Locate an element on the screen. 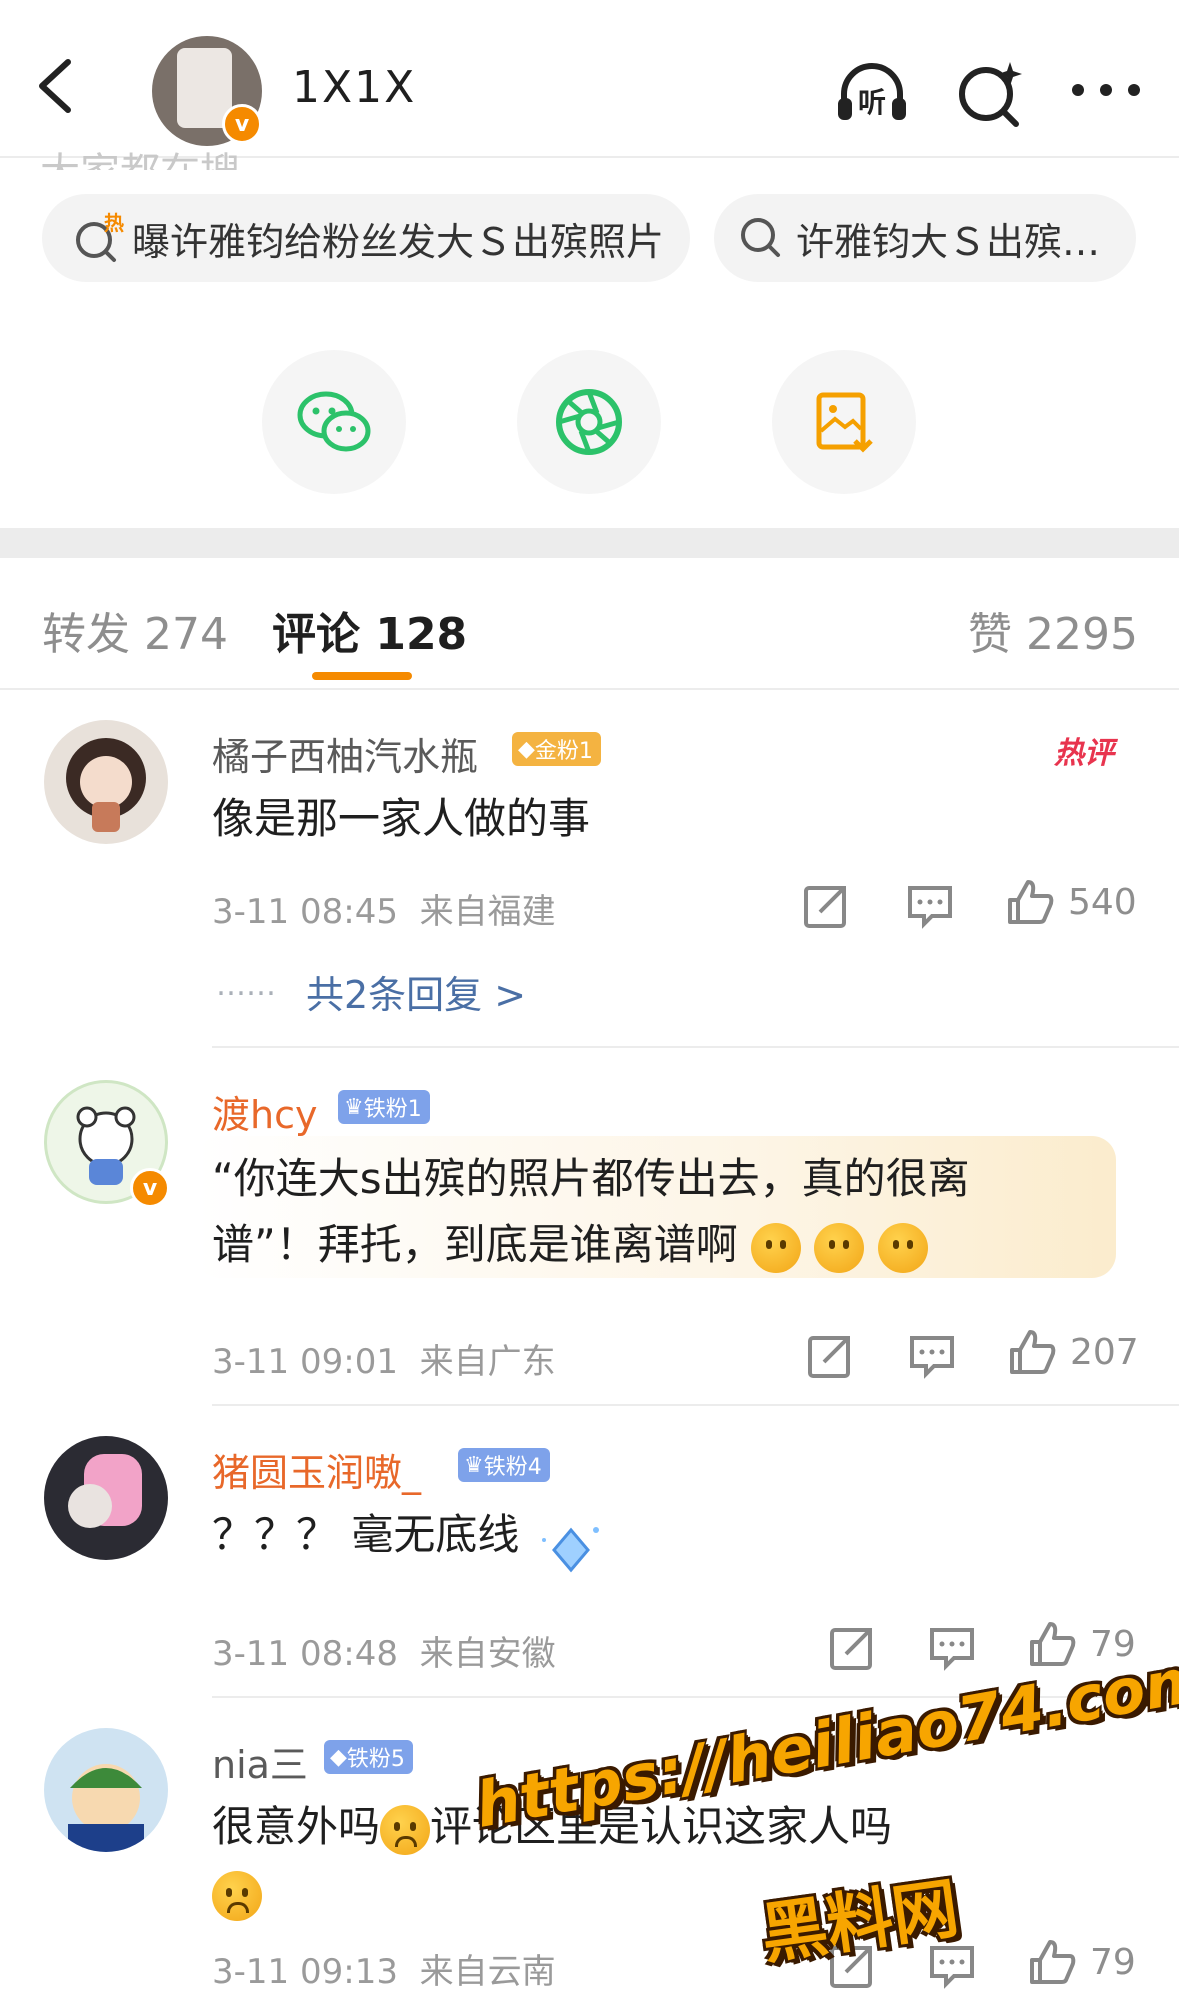 The width and height of the screenshot is (1179, 2015). trending-heading: 大家都在搜 is located at coordinates (140, 155).